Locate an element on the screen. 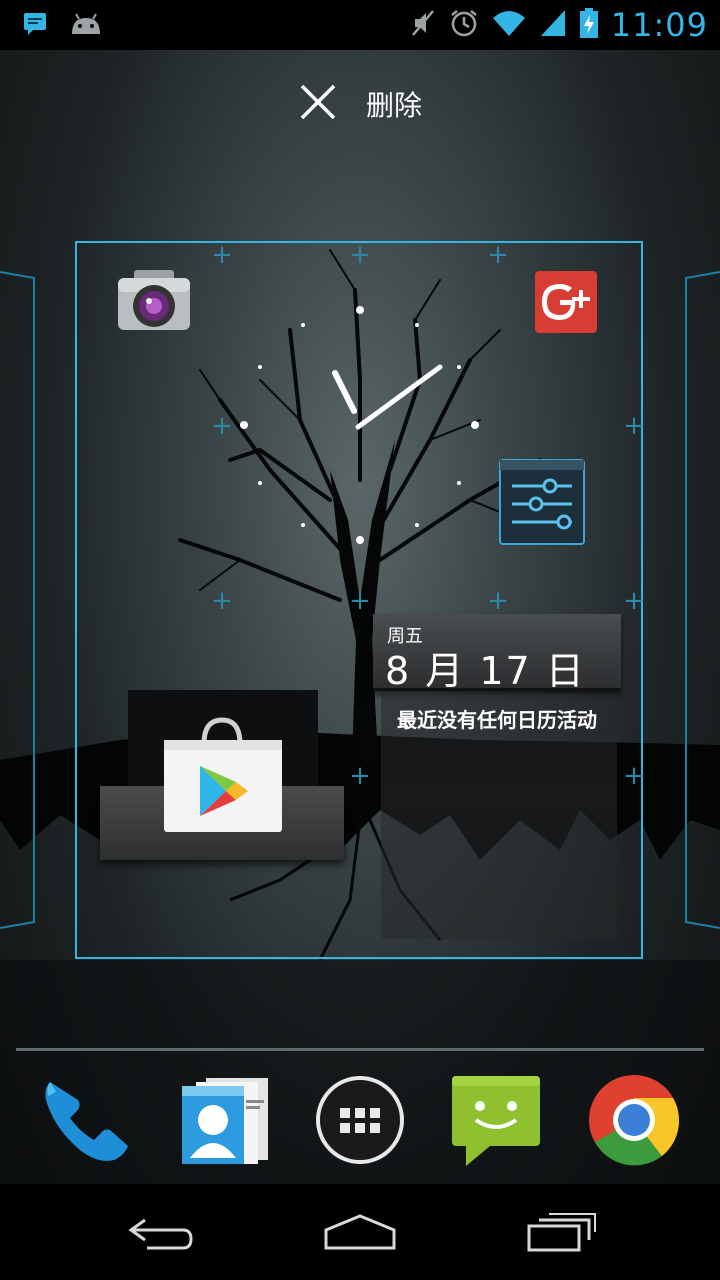 The height and width of the screenshot is (1280, 720). phone-icon is located at coordinates (84, 1120).